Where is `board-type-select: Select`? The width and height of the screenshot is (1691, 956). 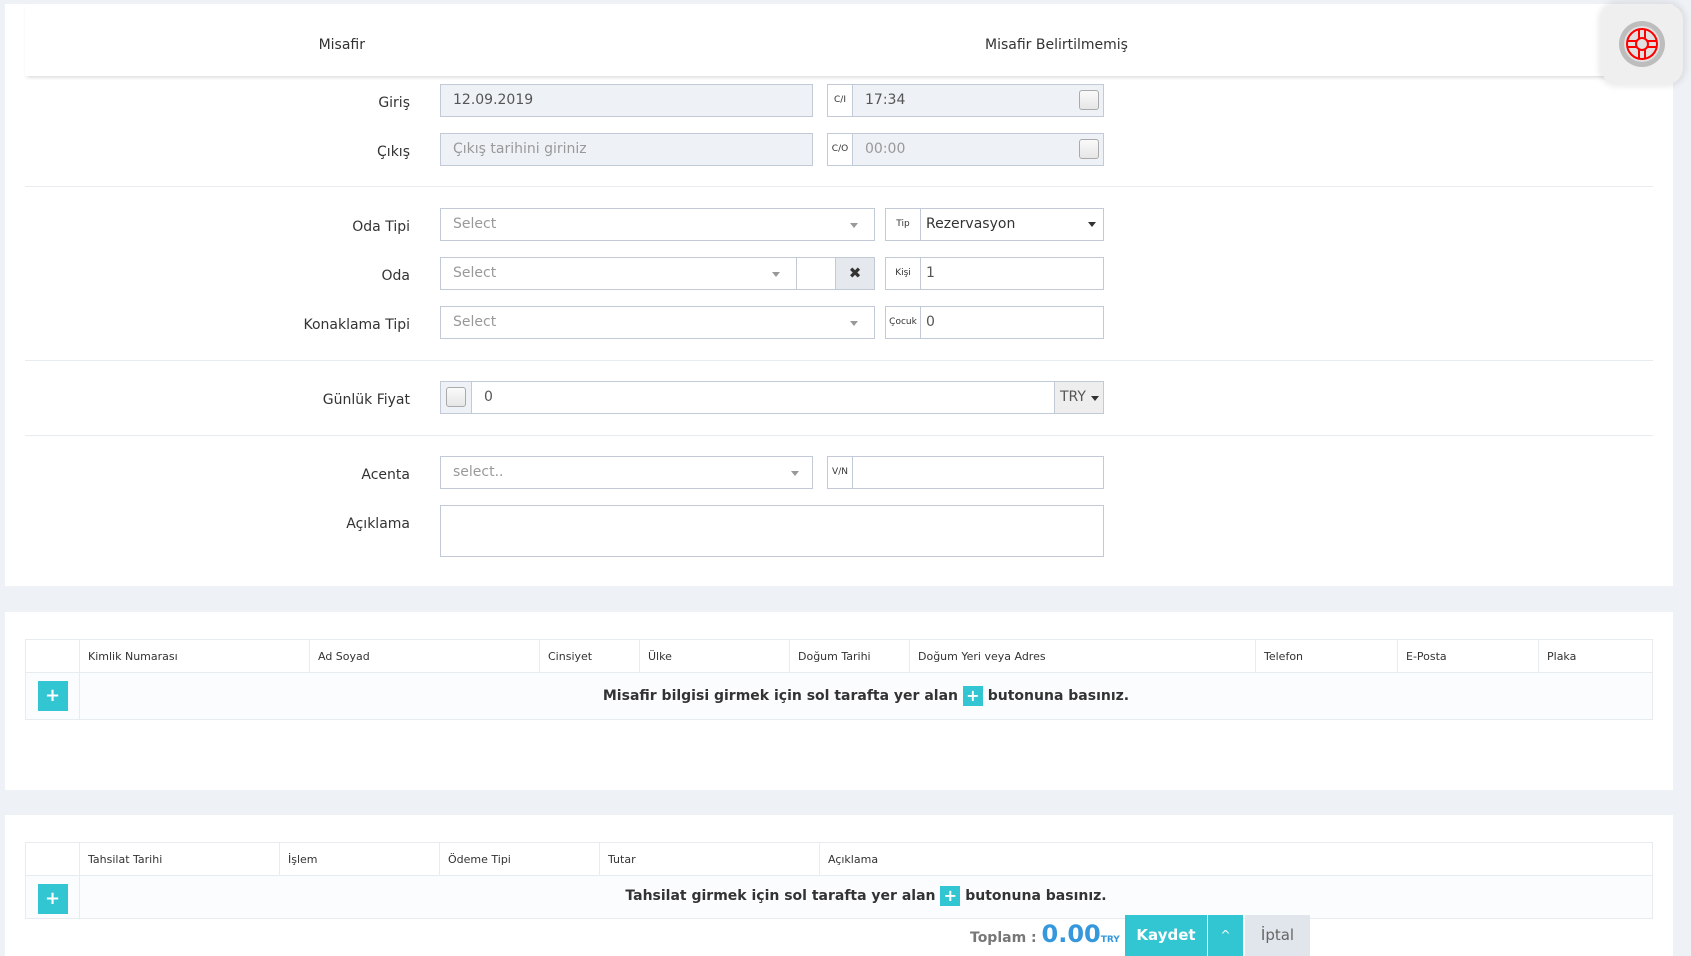 board-type-select: Select is located at coordinates (657, 322).